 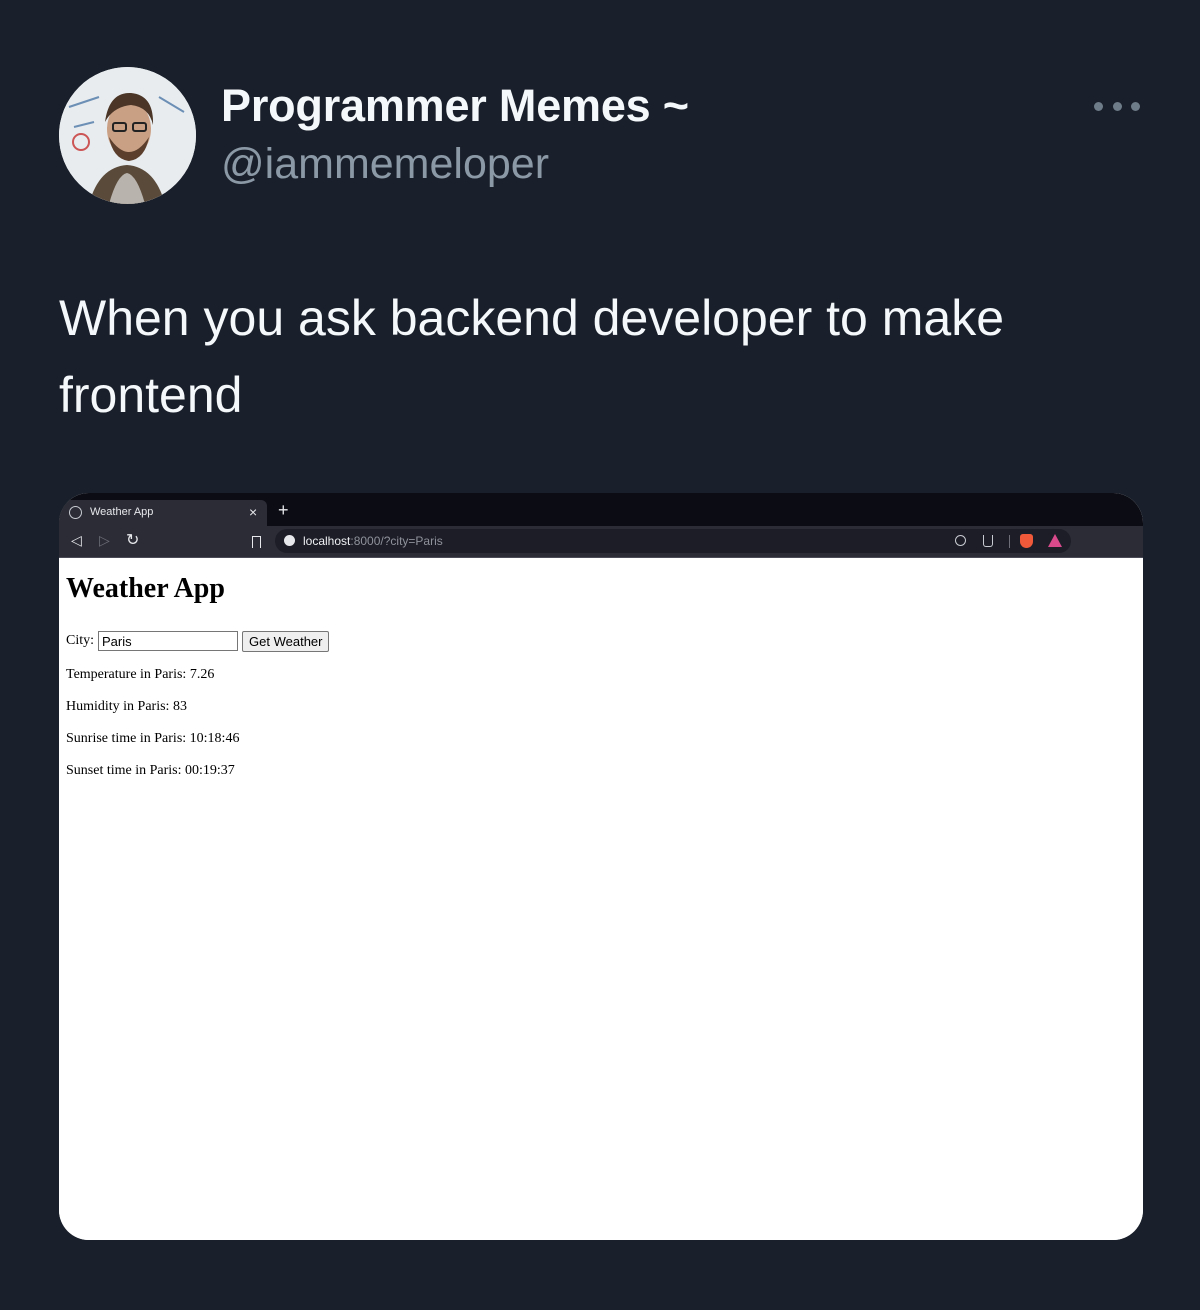 What do you see at coordinates (76, 540) in the screenshot?
I see `back-icon: ◁` at bounding box center [76, 540].